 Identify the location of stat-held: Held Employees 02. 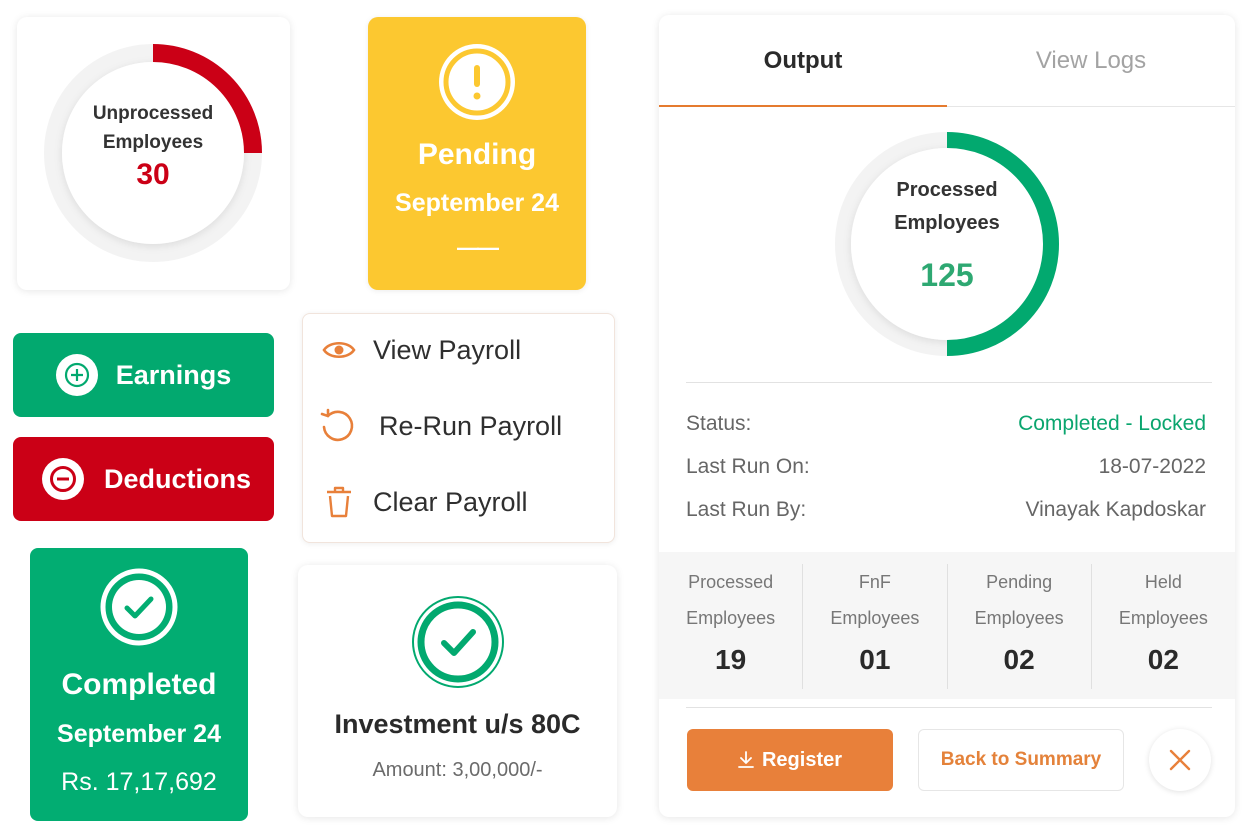
(1163, 626).